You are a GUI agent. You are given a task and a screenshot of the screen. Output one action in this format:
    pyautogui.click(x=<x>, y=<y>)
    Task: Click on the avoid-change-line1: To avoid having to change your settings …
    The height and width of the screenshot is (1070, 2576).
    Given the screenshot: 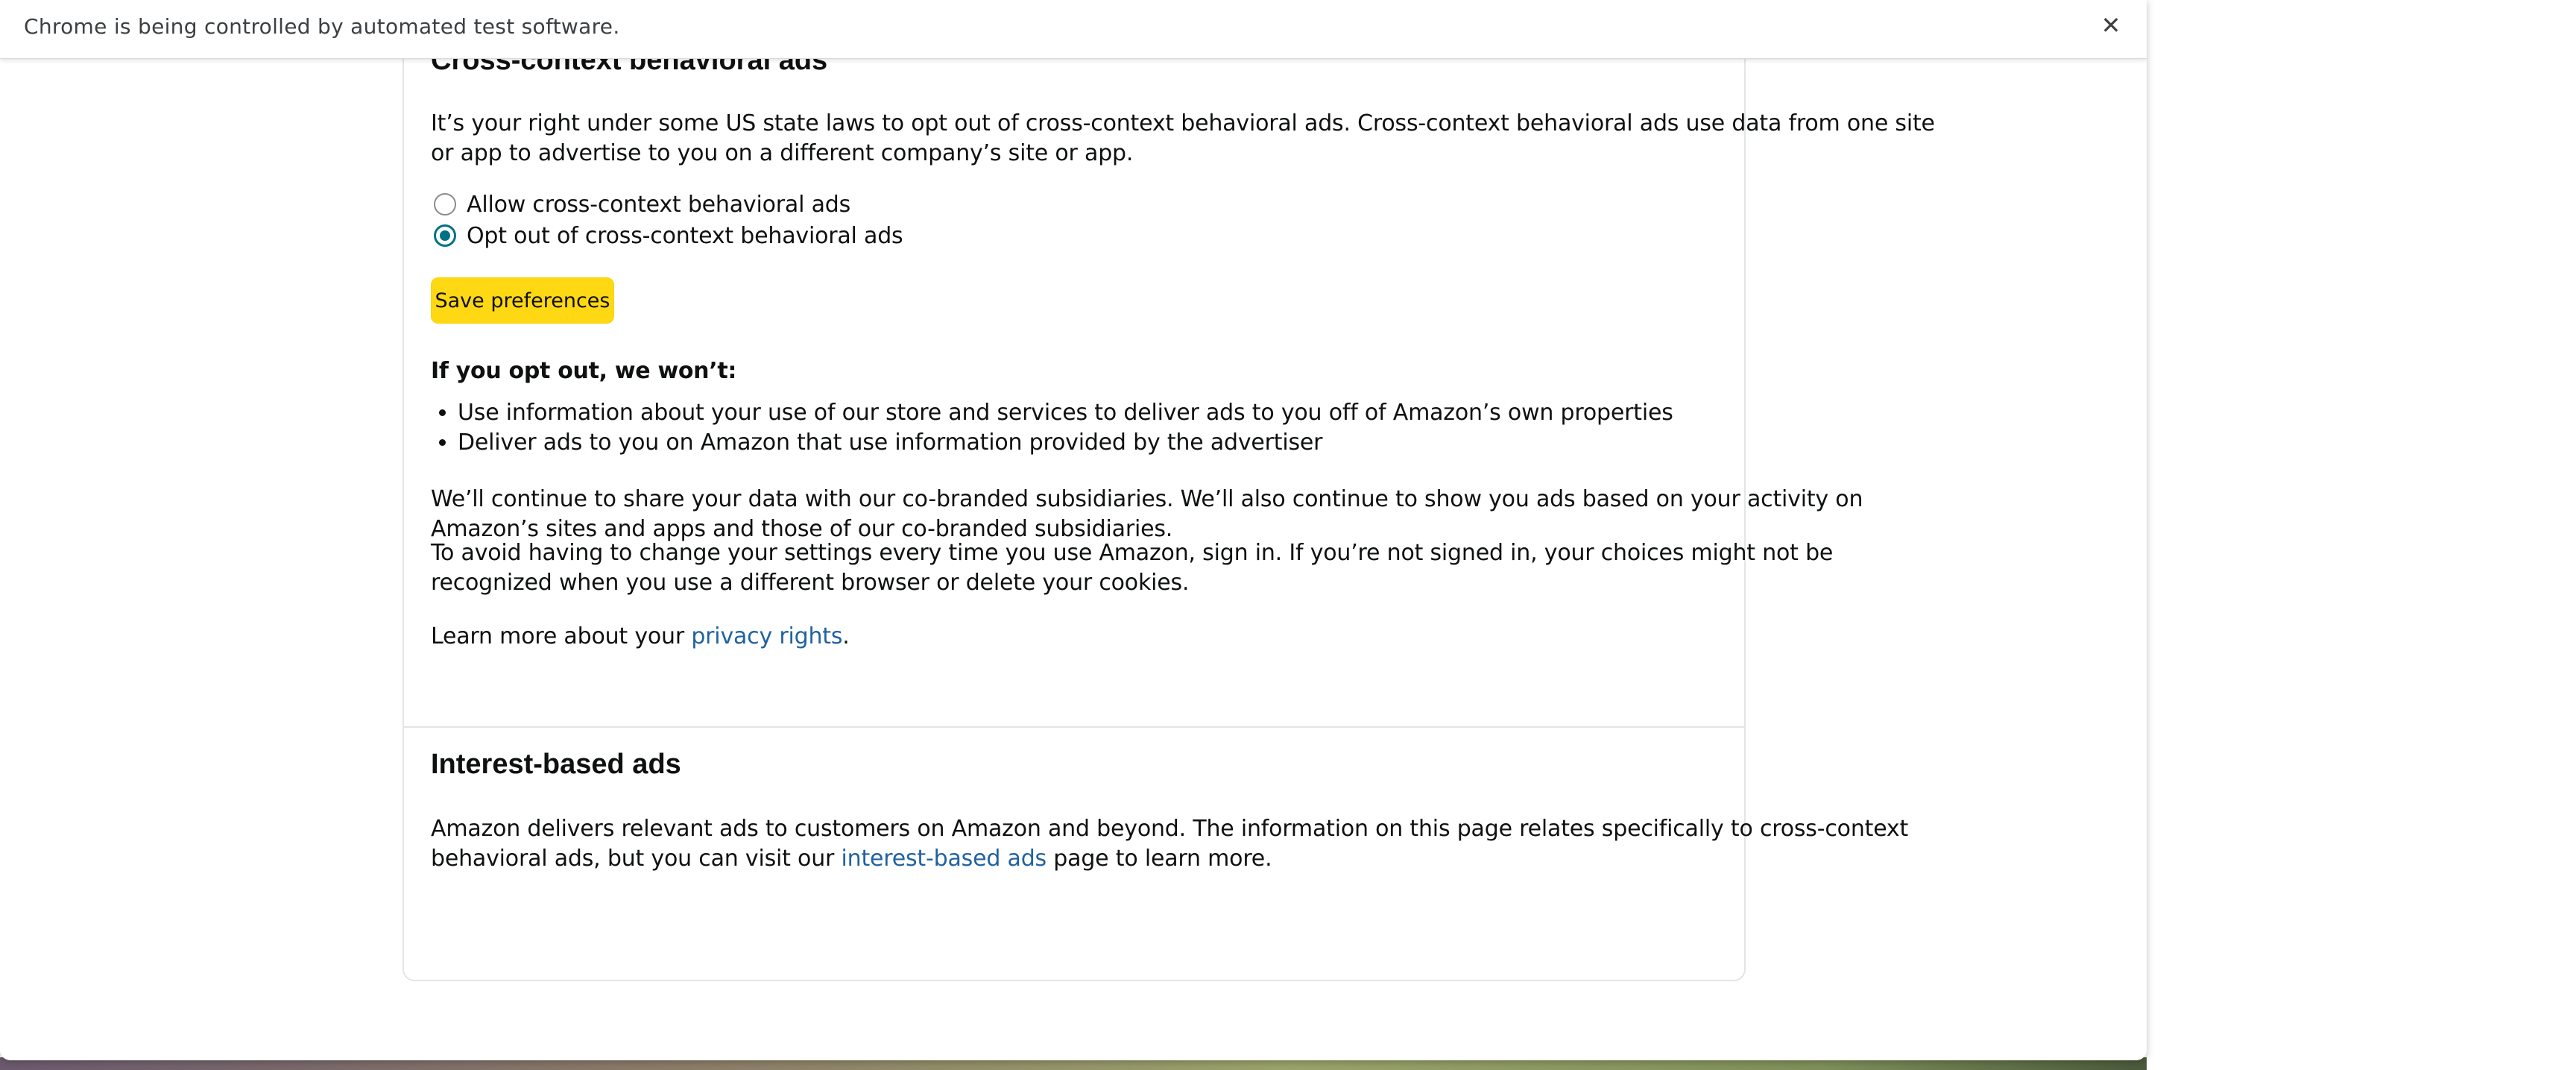 What is the action you would take?
    pyautogui.click(x=1132, y=553)
    